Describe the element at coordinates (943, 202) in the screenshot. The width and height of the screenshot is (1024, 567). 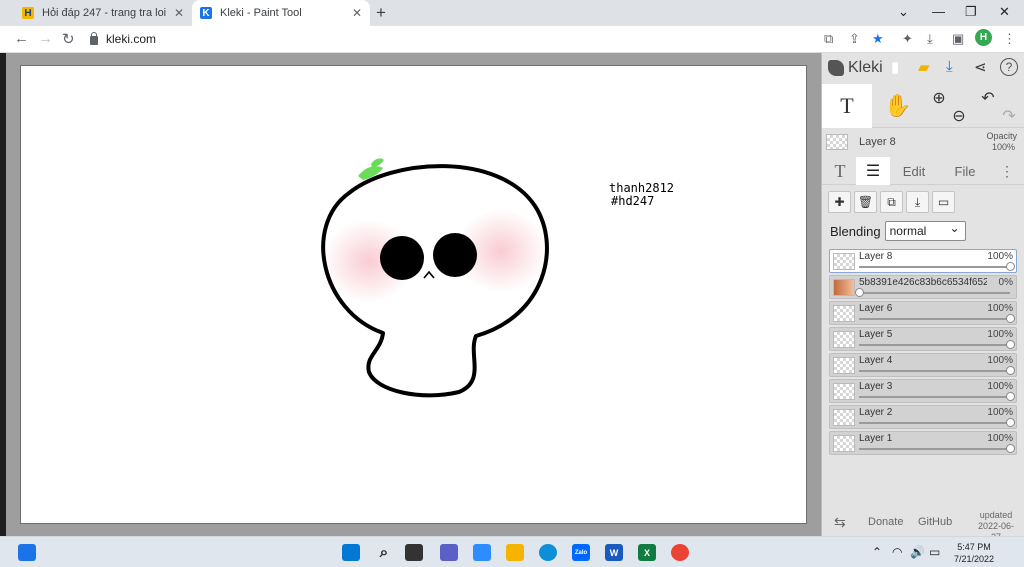
I see `rename-layer-icon: ▭` at that location.